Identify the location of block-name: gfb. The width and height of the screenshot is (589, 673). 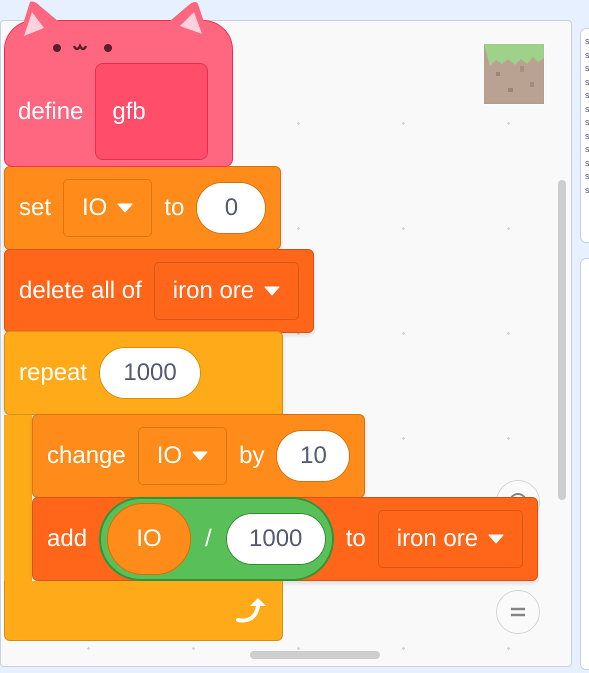
(151, 111).